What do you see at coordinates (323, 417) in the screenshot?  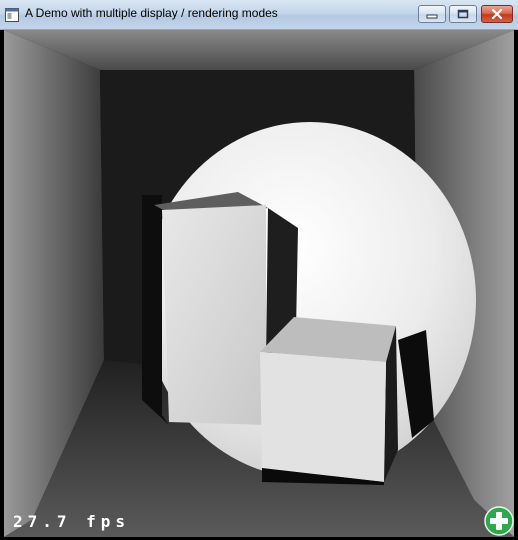 I see `short-box-front` at bounding box center [323, 417].